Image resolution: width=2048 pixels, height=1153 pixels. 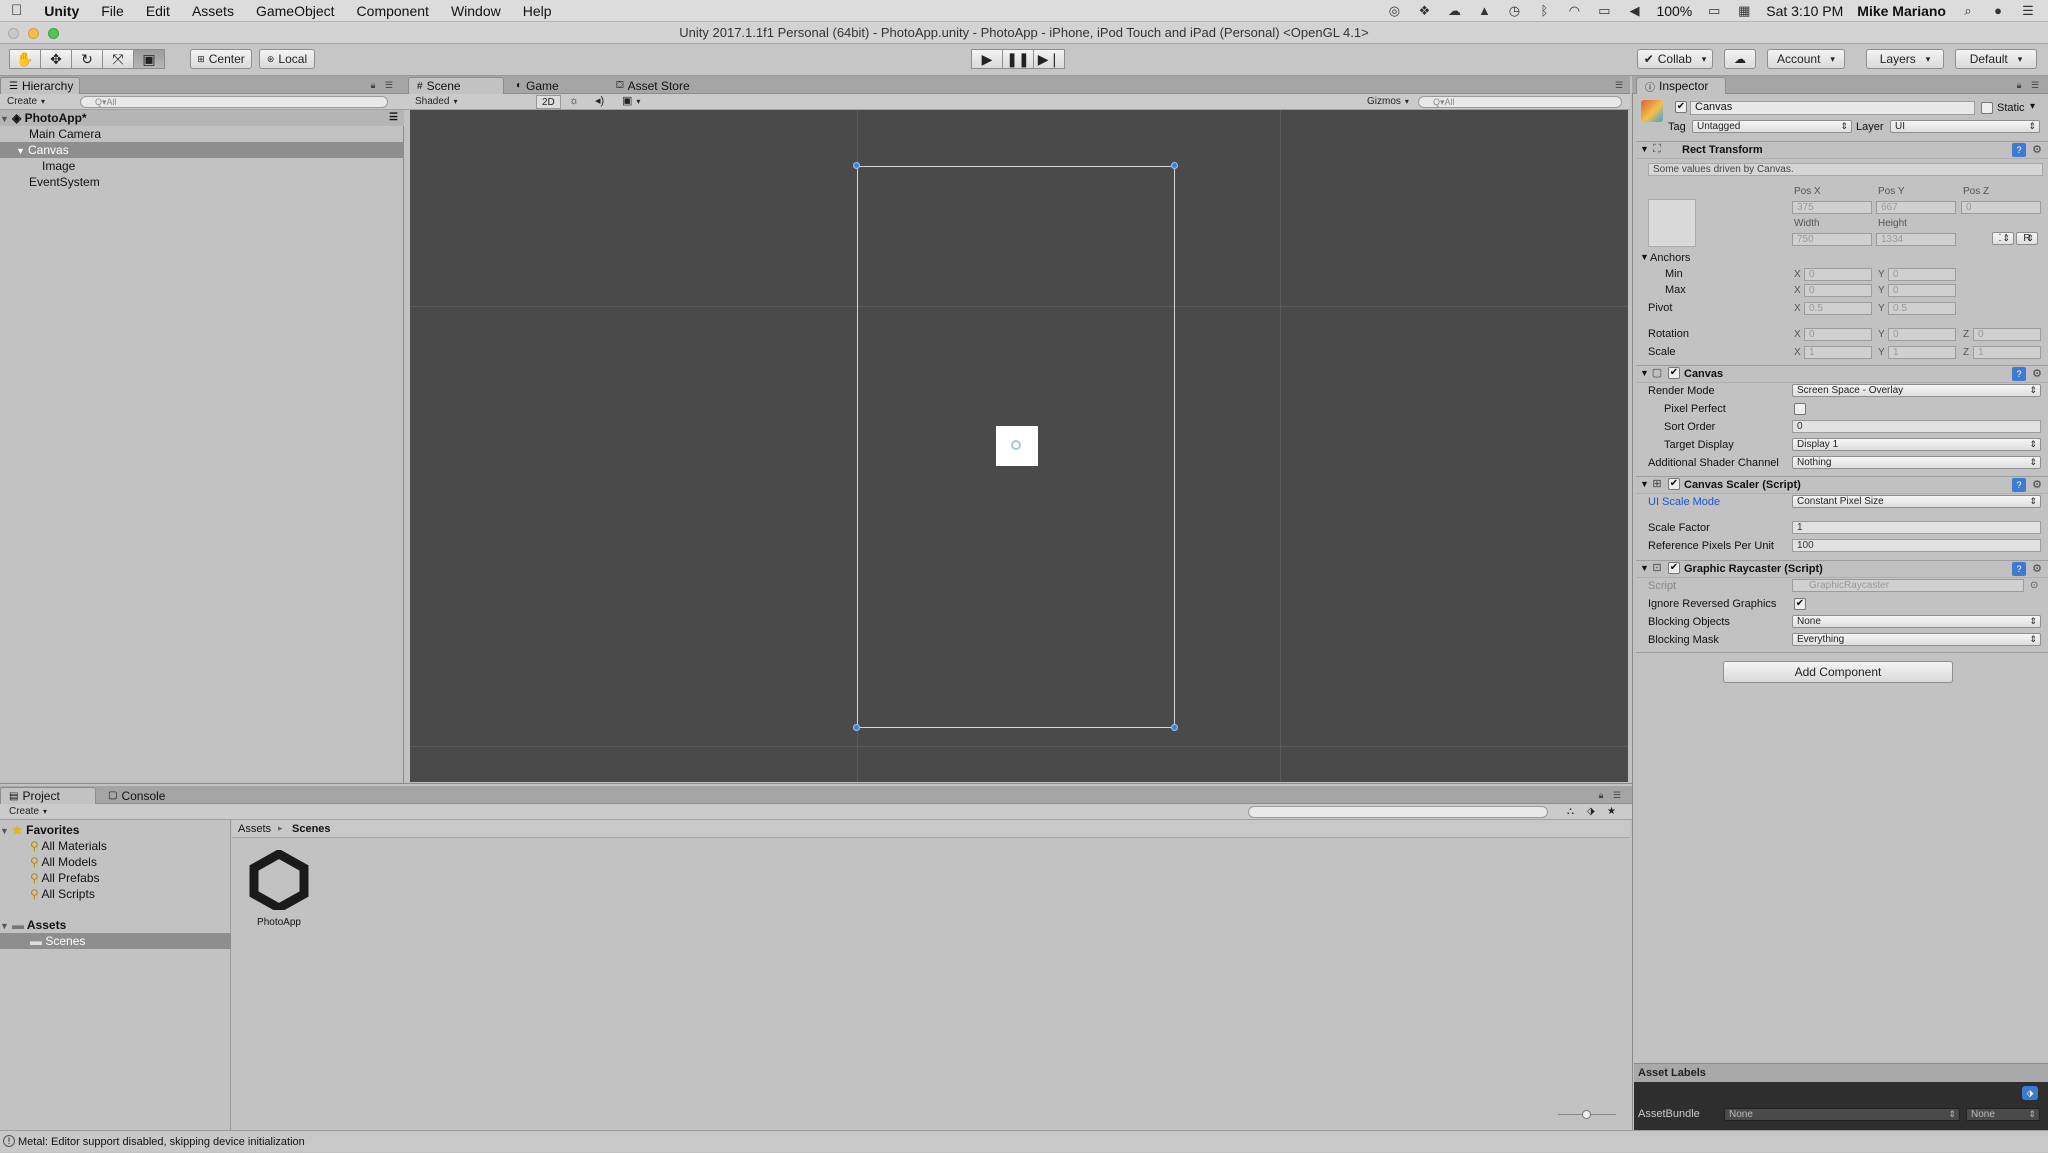 What do you see at coordinates (115, 925) in the screenshot?
I see `assets-row: ▼ ▬ Assets` at bounding box center [115, 925].